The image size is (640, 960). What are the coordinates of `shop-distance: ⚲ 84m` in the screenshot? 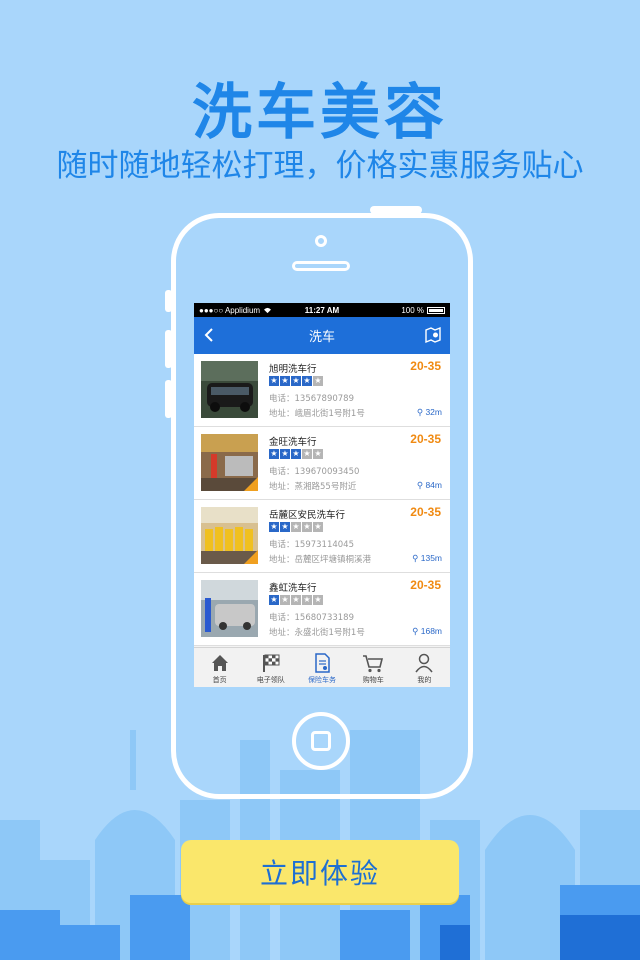 It's located at (429, 485).